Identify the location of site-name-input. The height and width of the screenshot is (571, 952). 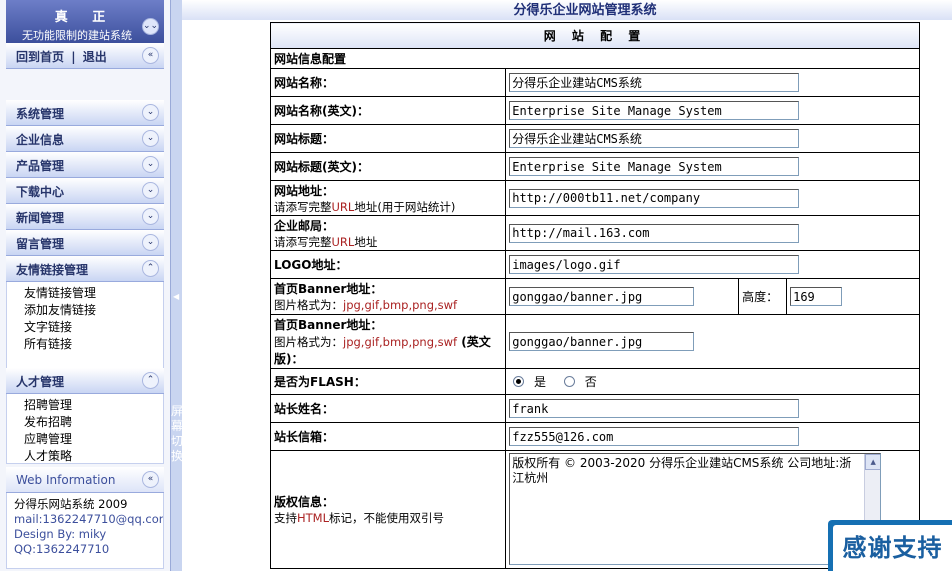
(654, 82).